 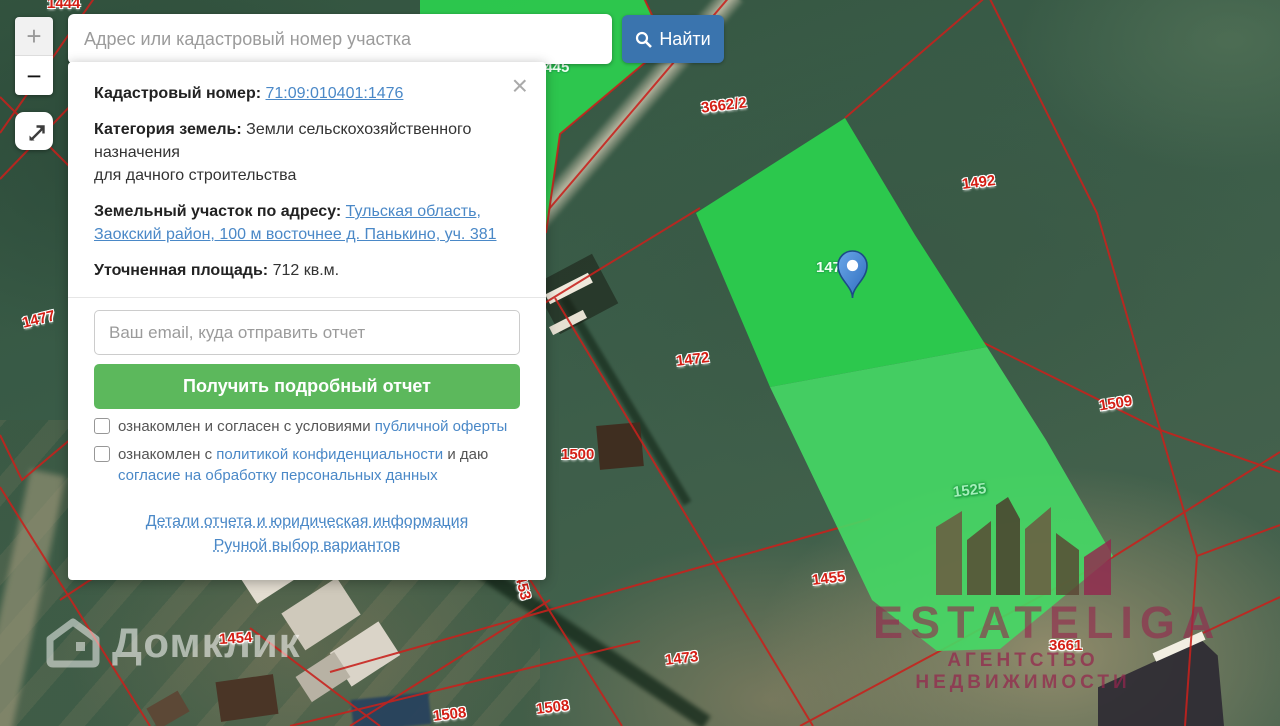 I want to click on address-label: Земельный участок по адресу:, so click(x=218, y=211).